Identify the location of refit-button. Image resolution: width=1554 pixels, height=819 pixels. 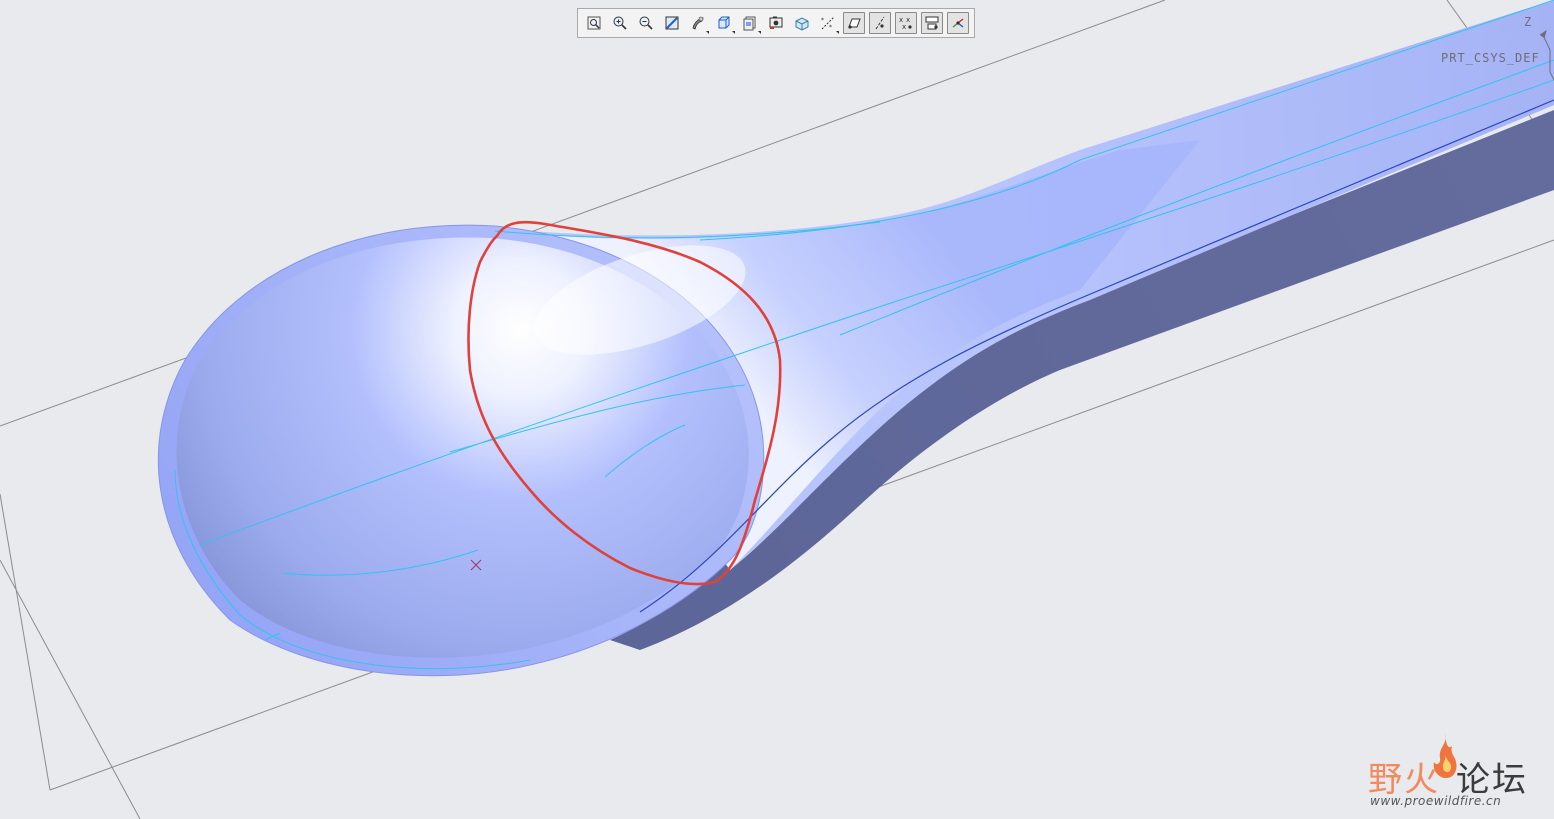
(594, 23).